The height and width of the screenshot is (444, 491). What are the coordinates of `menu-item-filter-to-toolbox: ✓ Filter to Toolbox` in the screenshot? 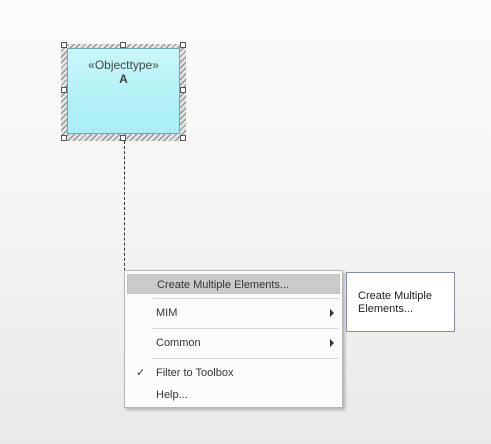 It's located at (233, 373).